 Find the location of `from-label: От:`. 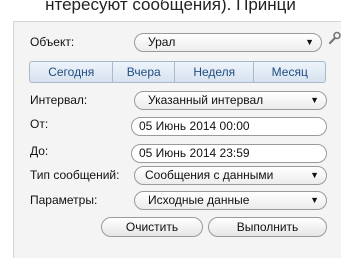

from-label: От: is located at coordinates (39, 124).